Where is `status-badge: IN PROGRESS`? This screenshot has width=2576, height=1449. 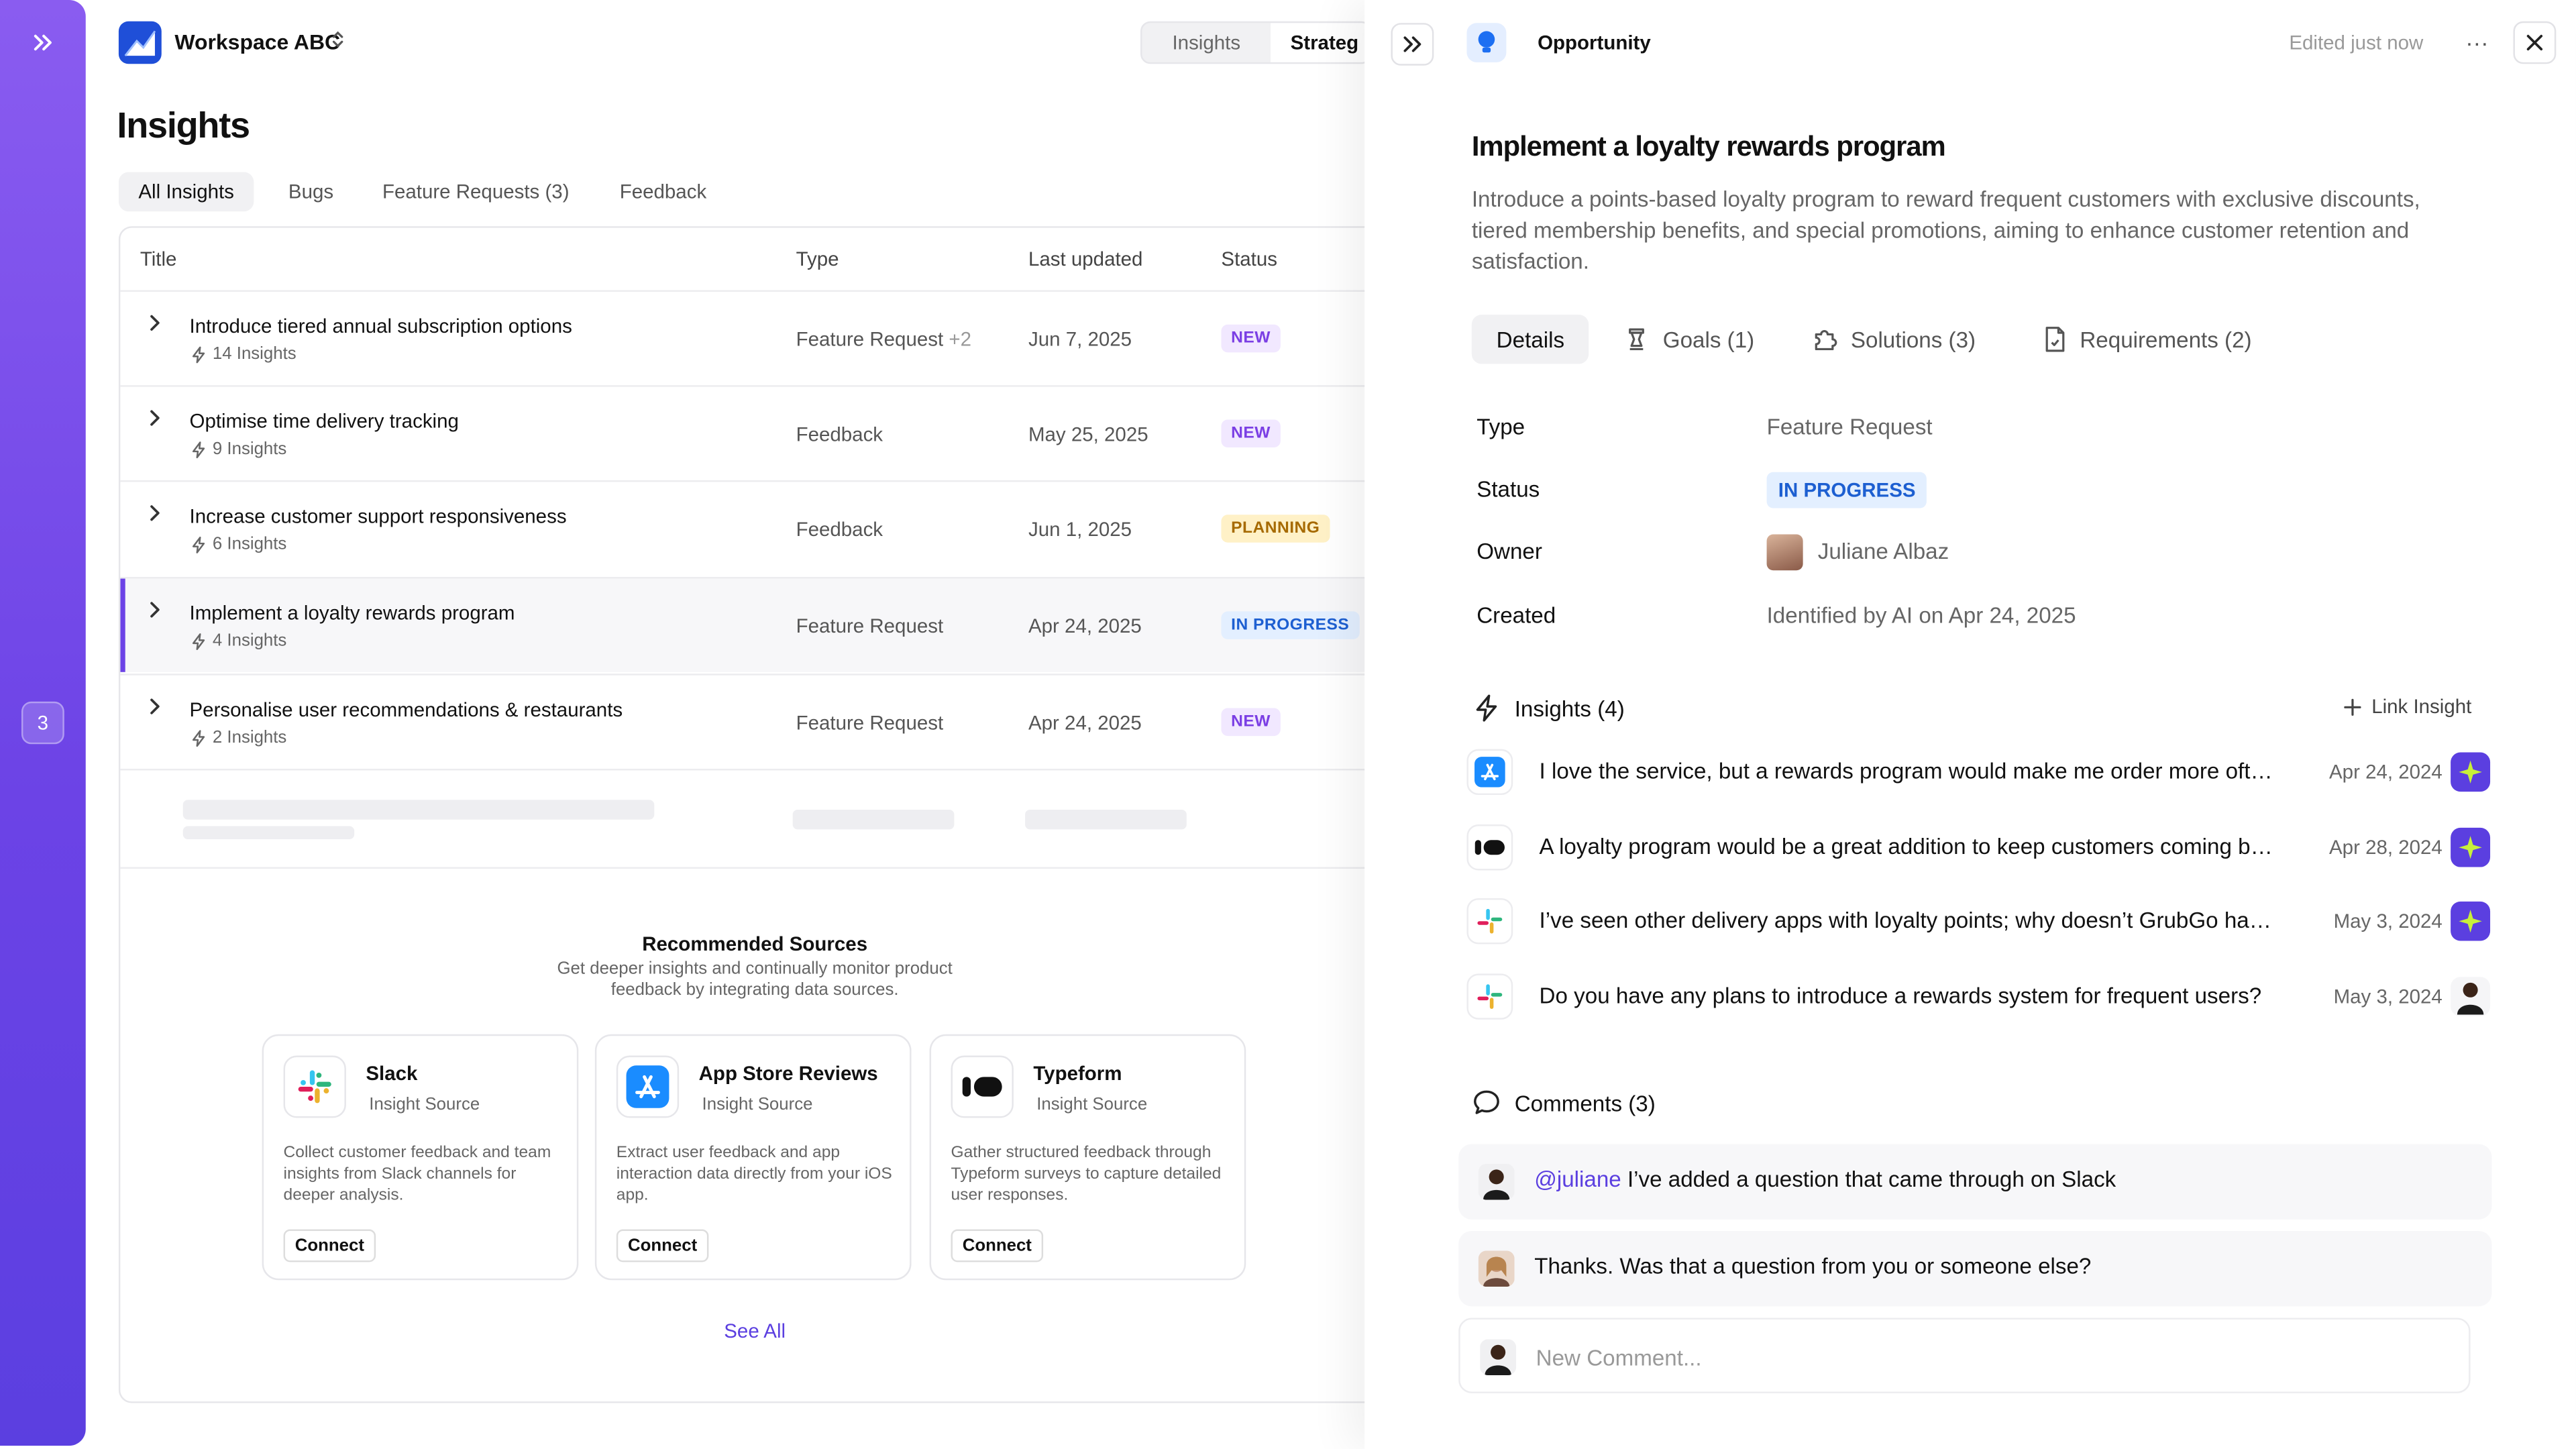
status-badge: IN PROGRESS is located at coordinates (1846, 490).